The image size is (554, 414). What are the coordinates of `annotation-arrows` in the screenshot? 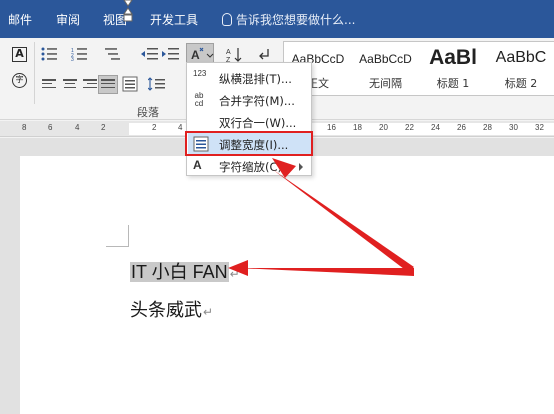 It's located at (321, 217).